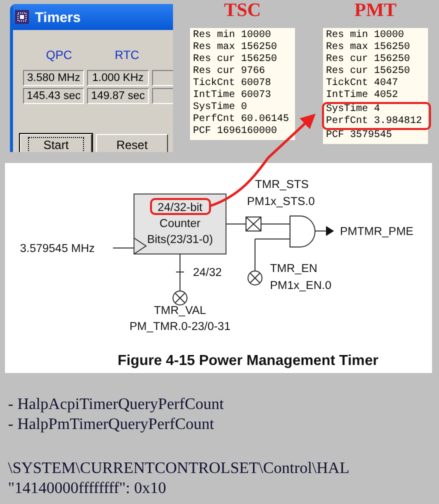 This screenshot has height=504, width=439. I want to click on status-bit-icon, so click(254, 224).